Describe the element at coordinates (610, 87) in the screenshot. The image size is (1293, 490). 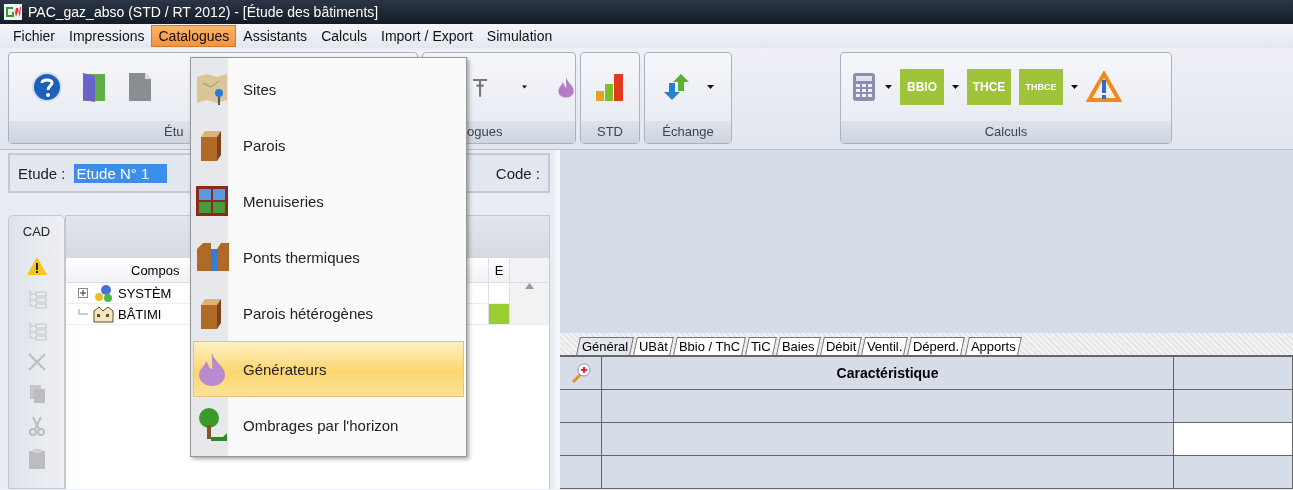
I see `bar-chart-icon` at that location.